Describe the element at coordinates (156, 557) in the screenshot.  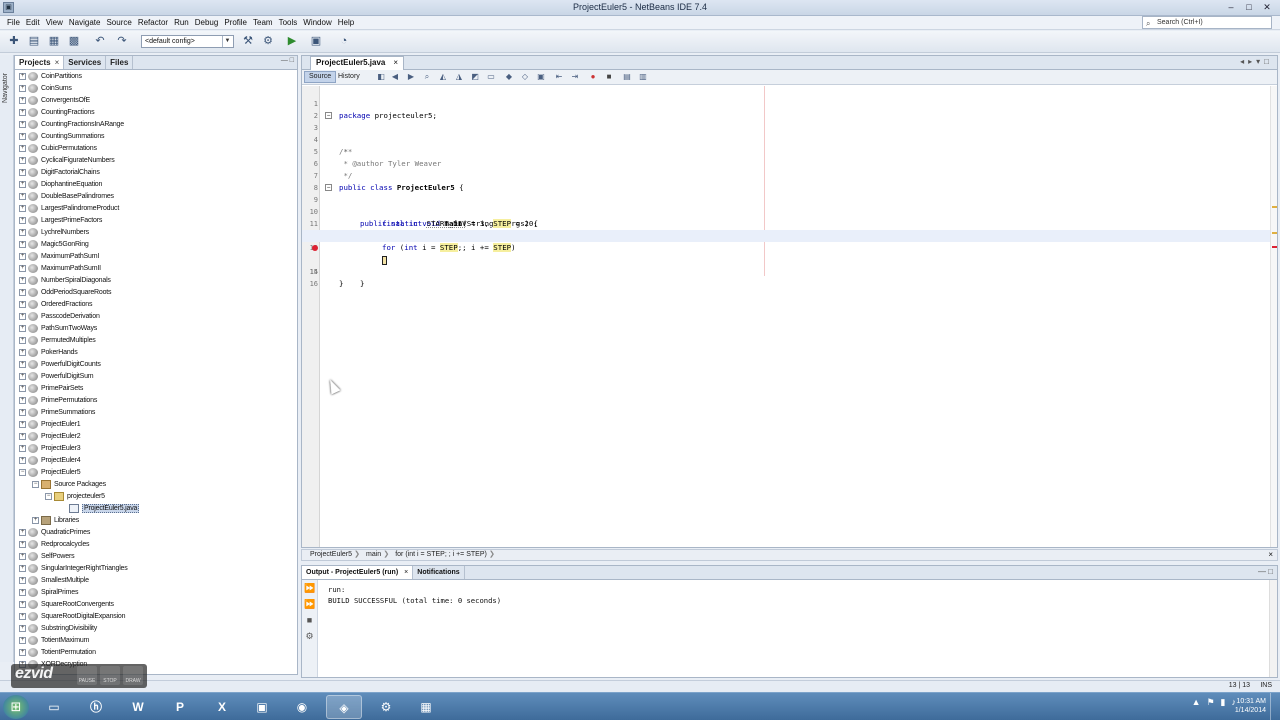
I see `project-node: + SelfPowers` at that location.